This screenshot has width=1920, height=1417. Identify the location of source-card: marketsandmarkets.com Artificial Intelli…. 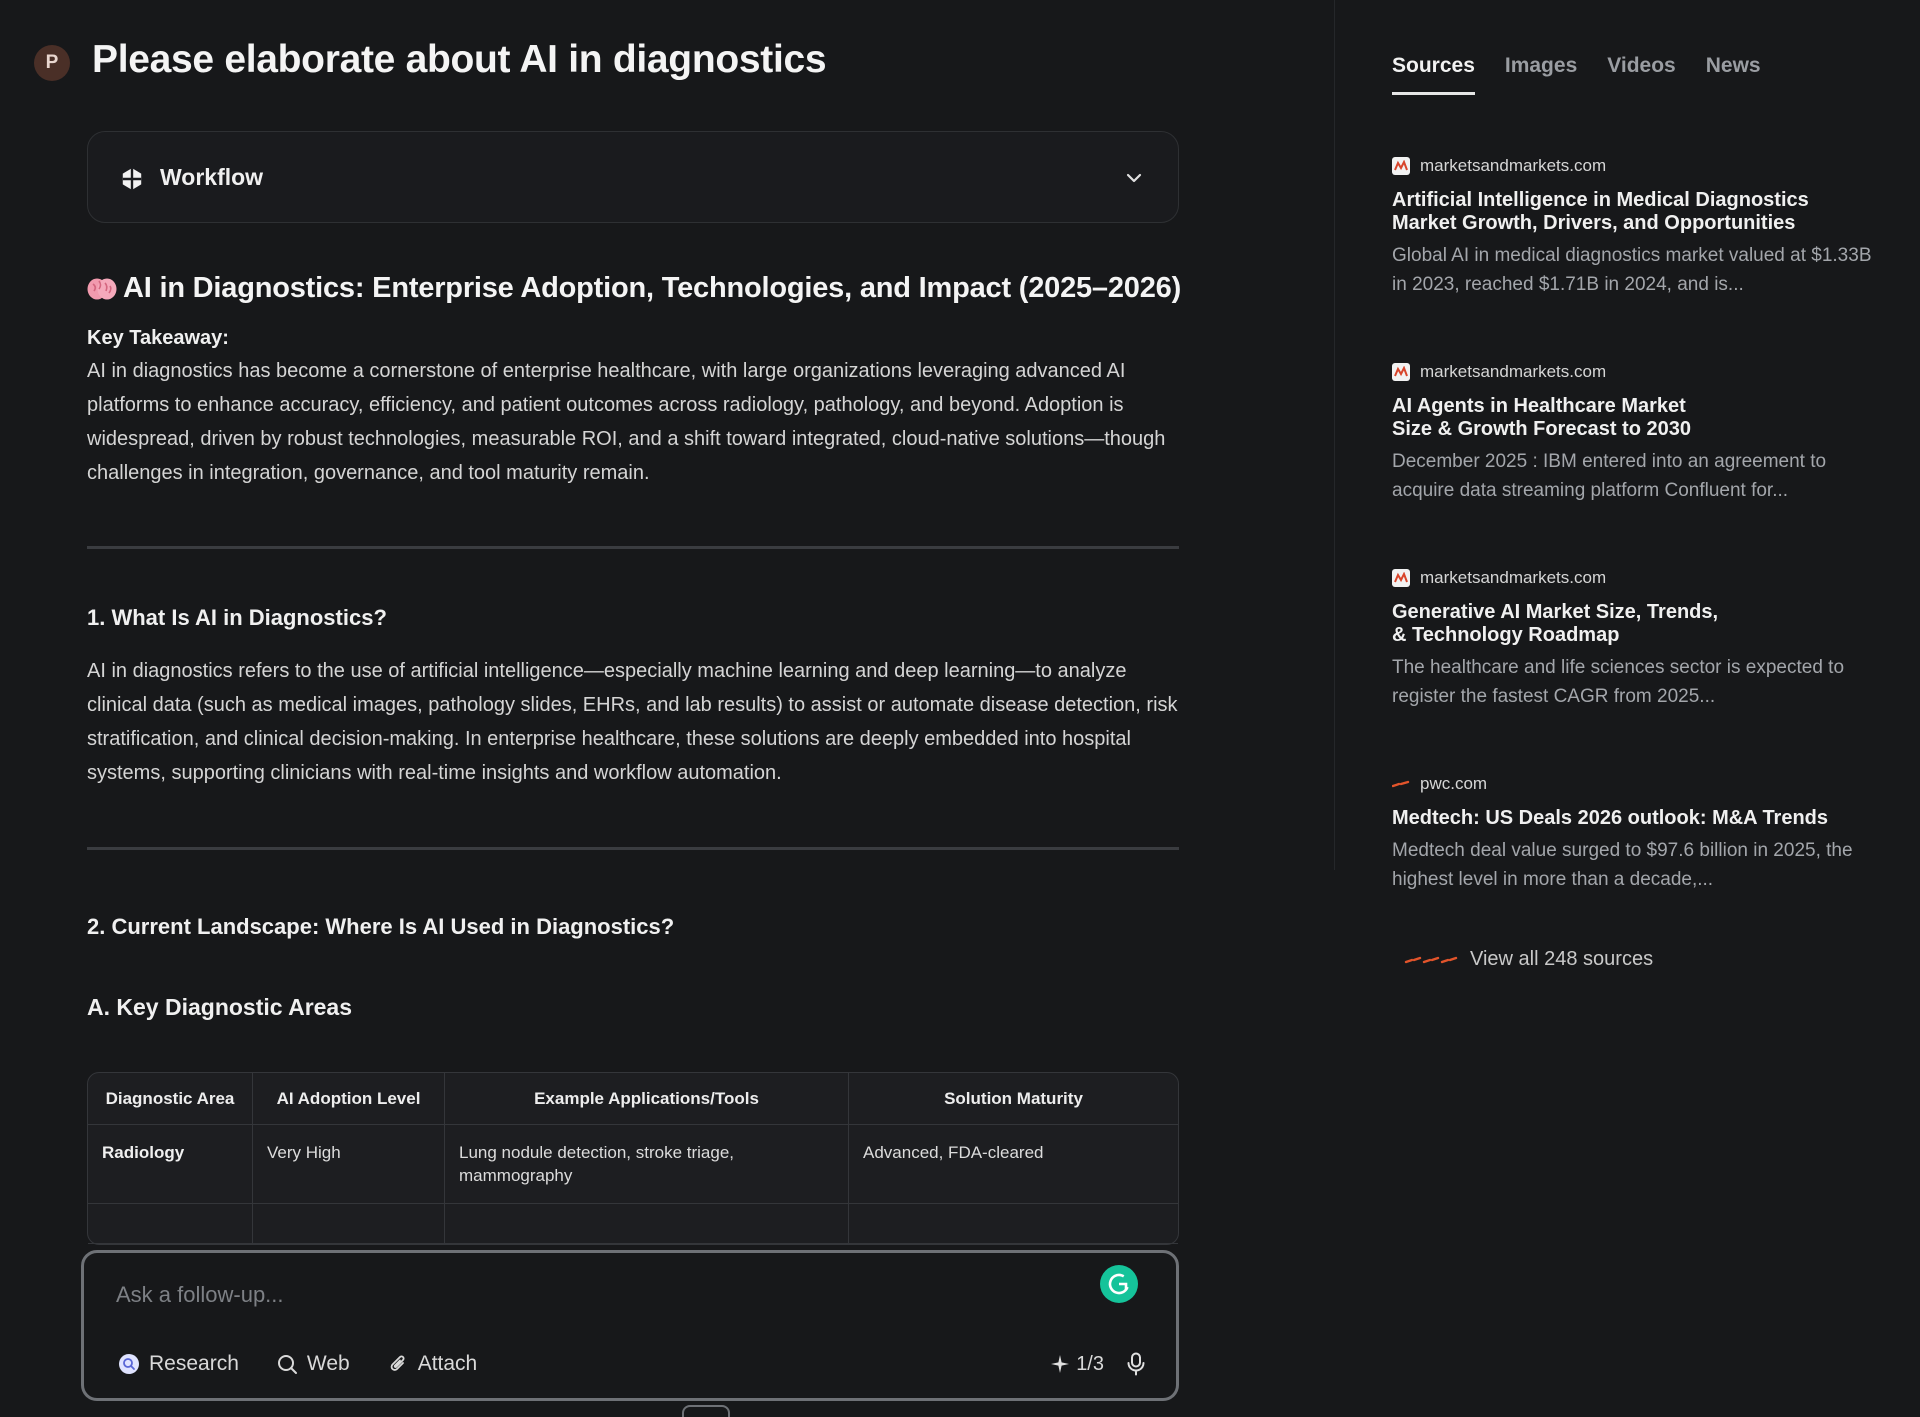
(1632, 258).